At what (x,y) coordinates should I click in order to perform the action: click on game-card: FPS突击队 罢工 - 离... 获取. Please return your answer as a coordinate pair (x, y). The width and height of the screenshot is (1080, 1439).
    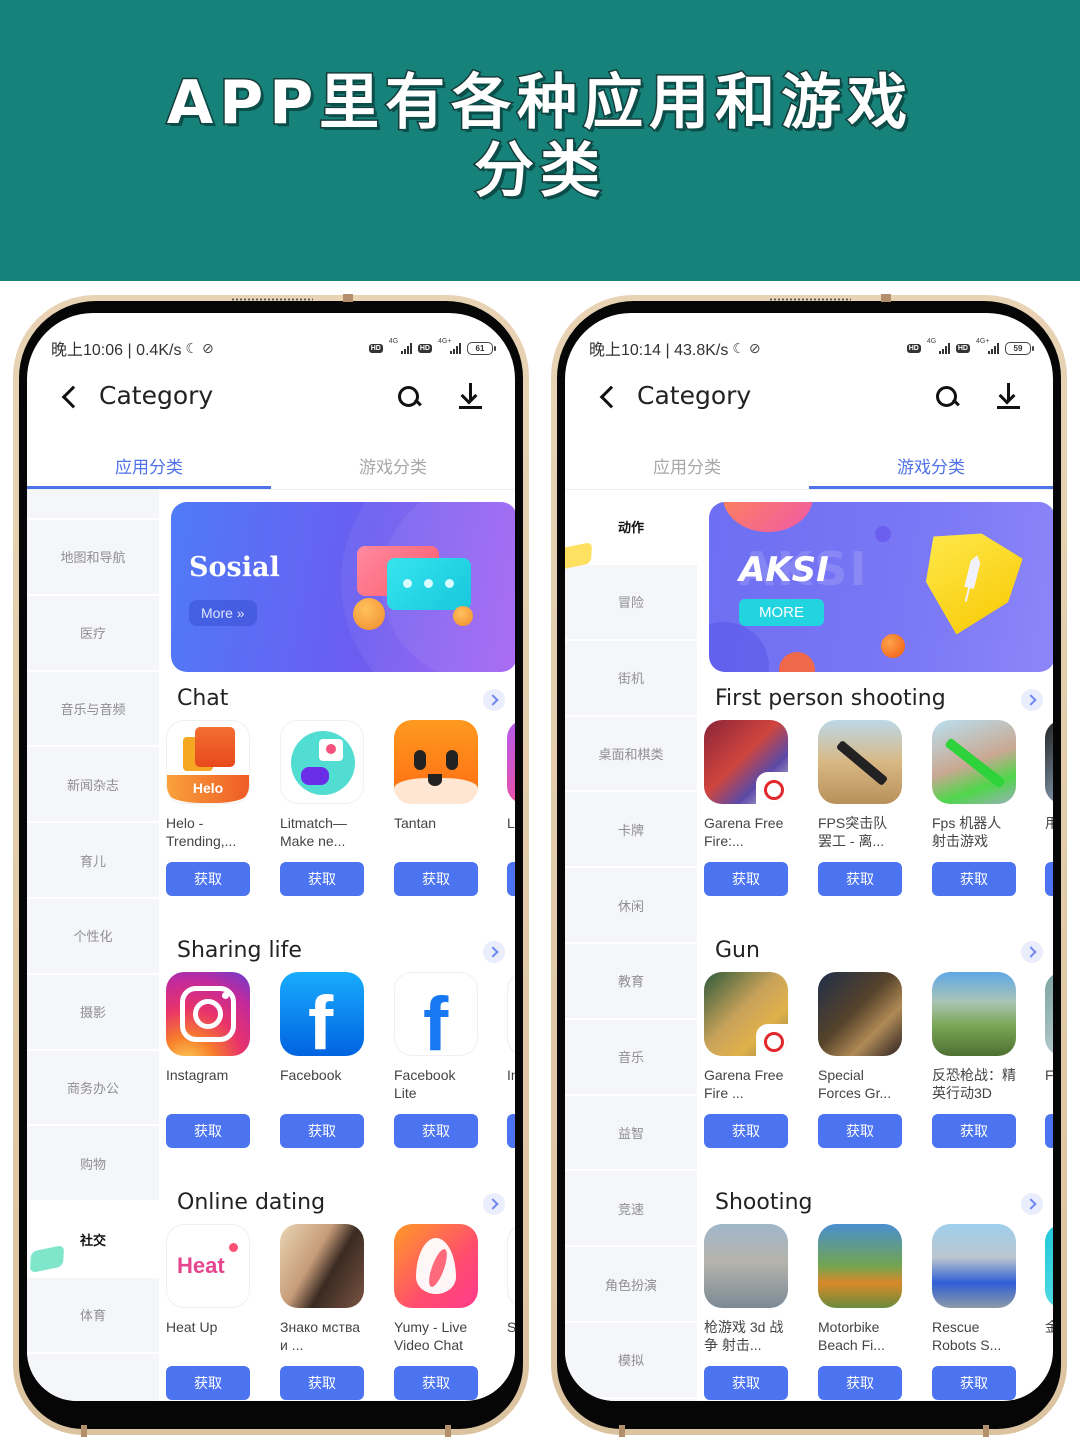
    Looking at the image, I should click on (860, 808).